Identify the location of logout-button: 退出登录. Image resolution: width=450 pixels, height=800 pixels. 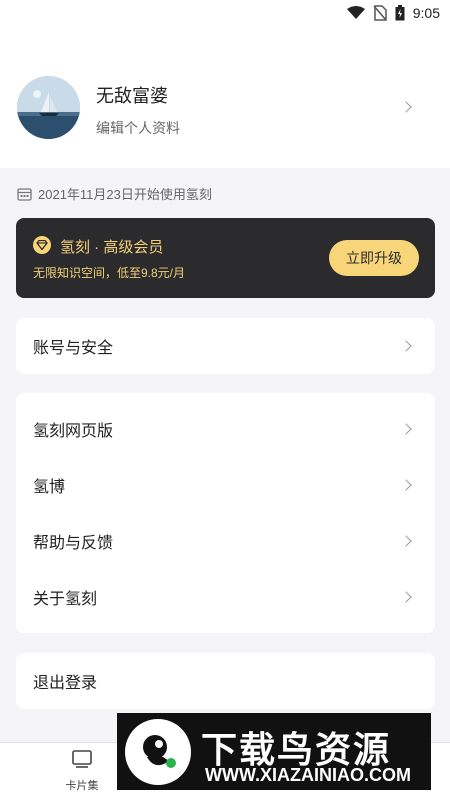
(225, 681).